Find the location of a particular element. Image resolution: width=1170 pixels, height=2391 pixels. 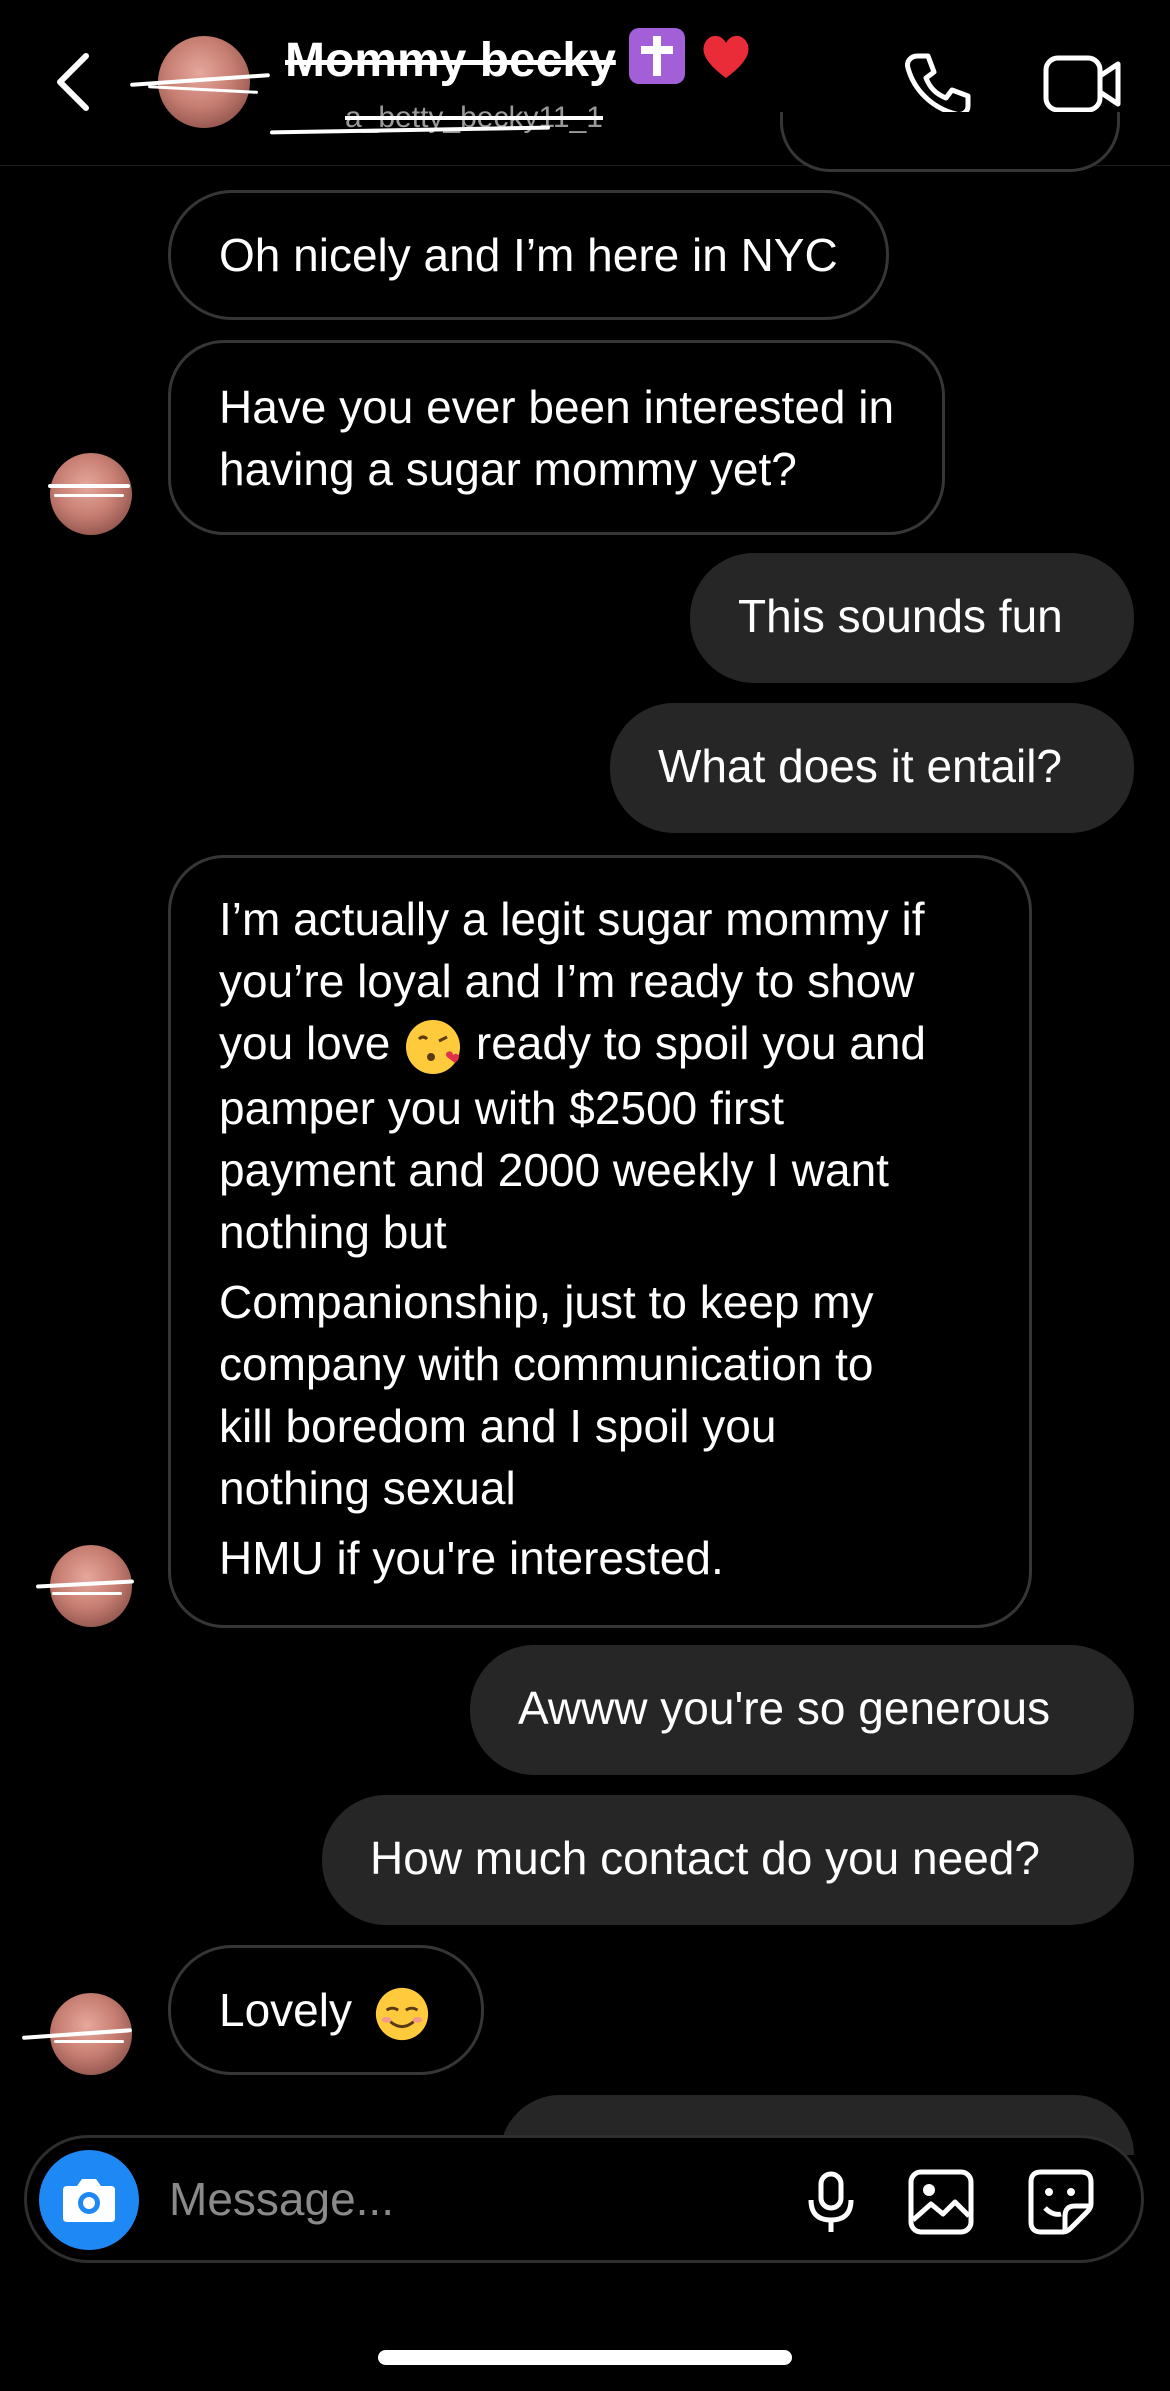

phone-icon is located at coordinates (937, 85).